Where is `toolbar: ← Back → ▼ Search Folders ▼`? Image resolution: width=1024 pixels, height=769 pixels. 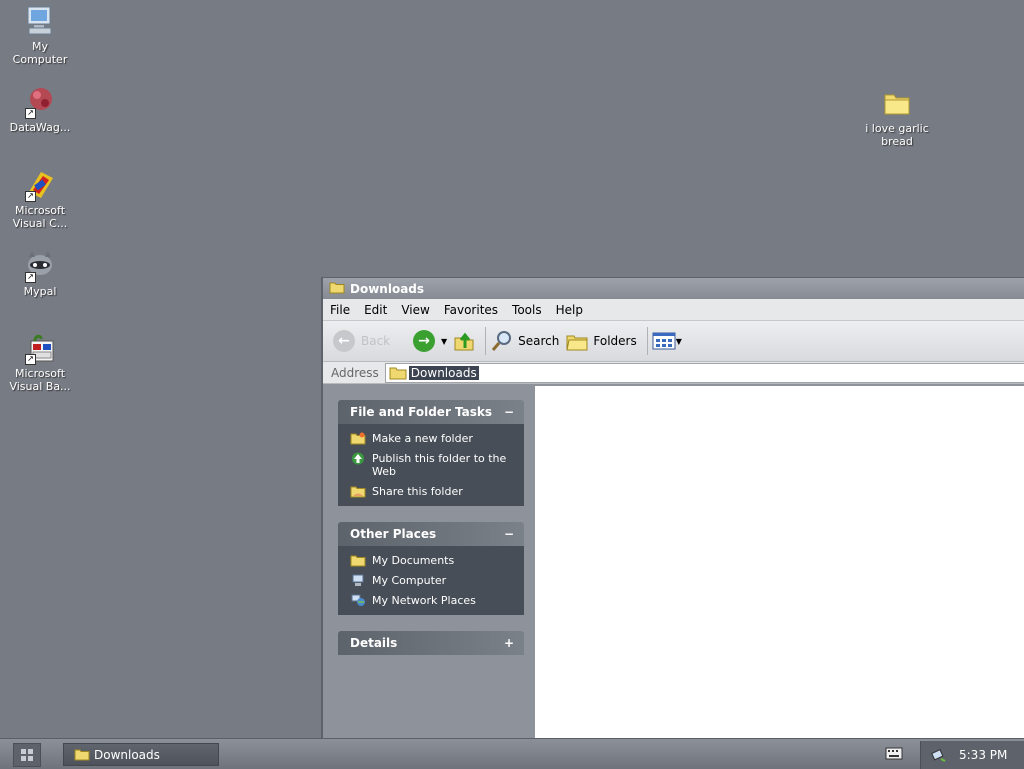
toolbar: ← Back → ▼ Search Folders ▼ is located at coordinates (673, 341).